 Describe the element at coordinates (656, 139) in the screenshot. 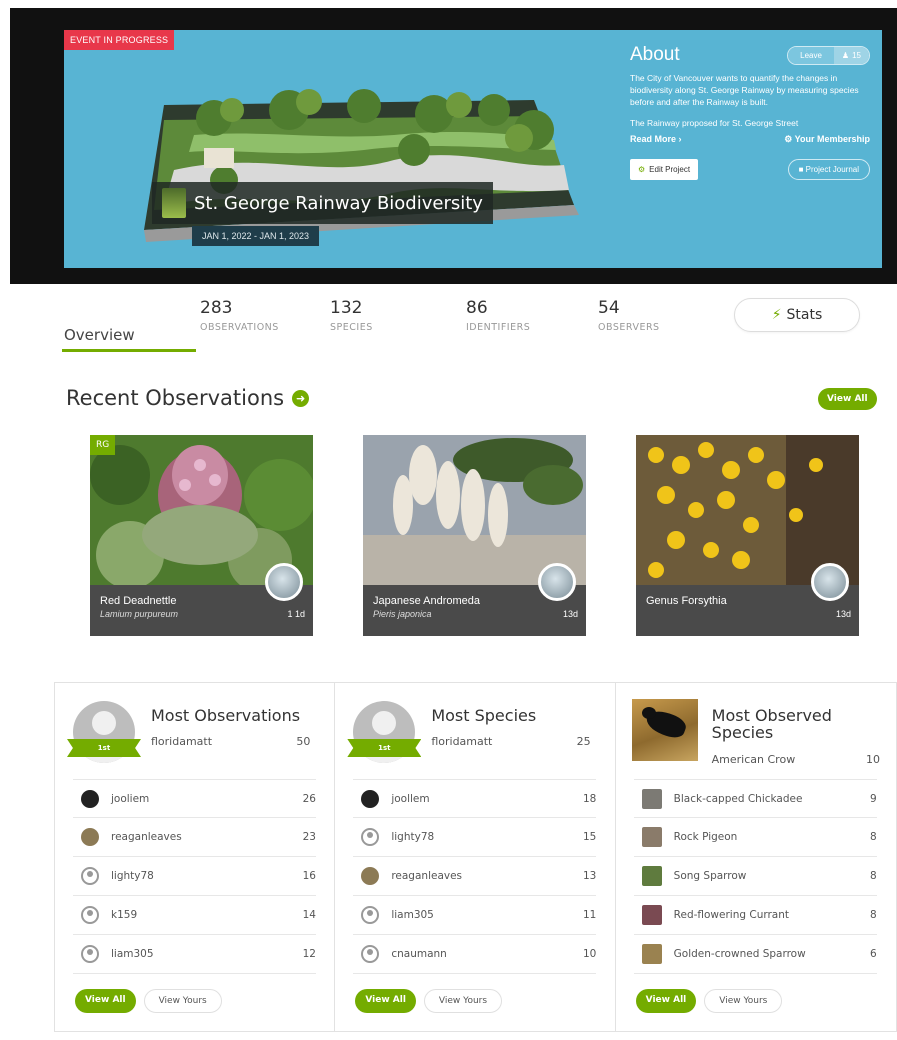

I see `read-more-link: Read More ›` at that location.